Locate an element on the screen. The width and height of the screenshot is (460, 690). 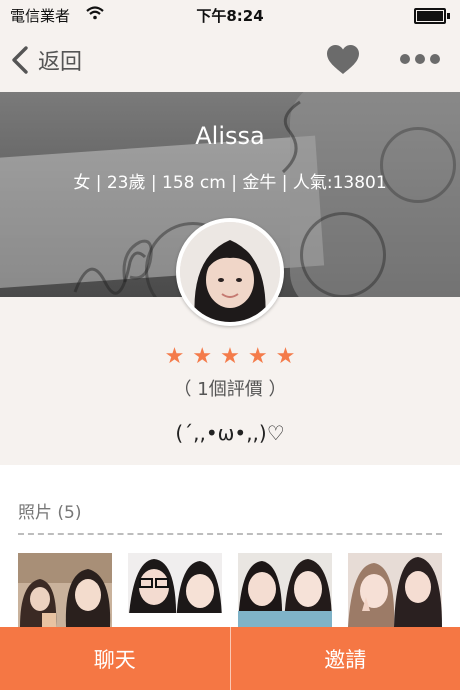
review-count: （ 1個評價 ） is located at coordinates (230, 388).